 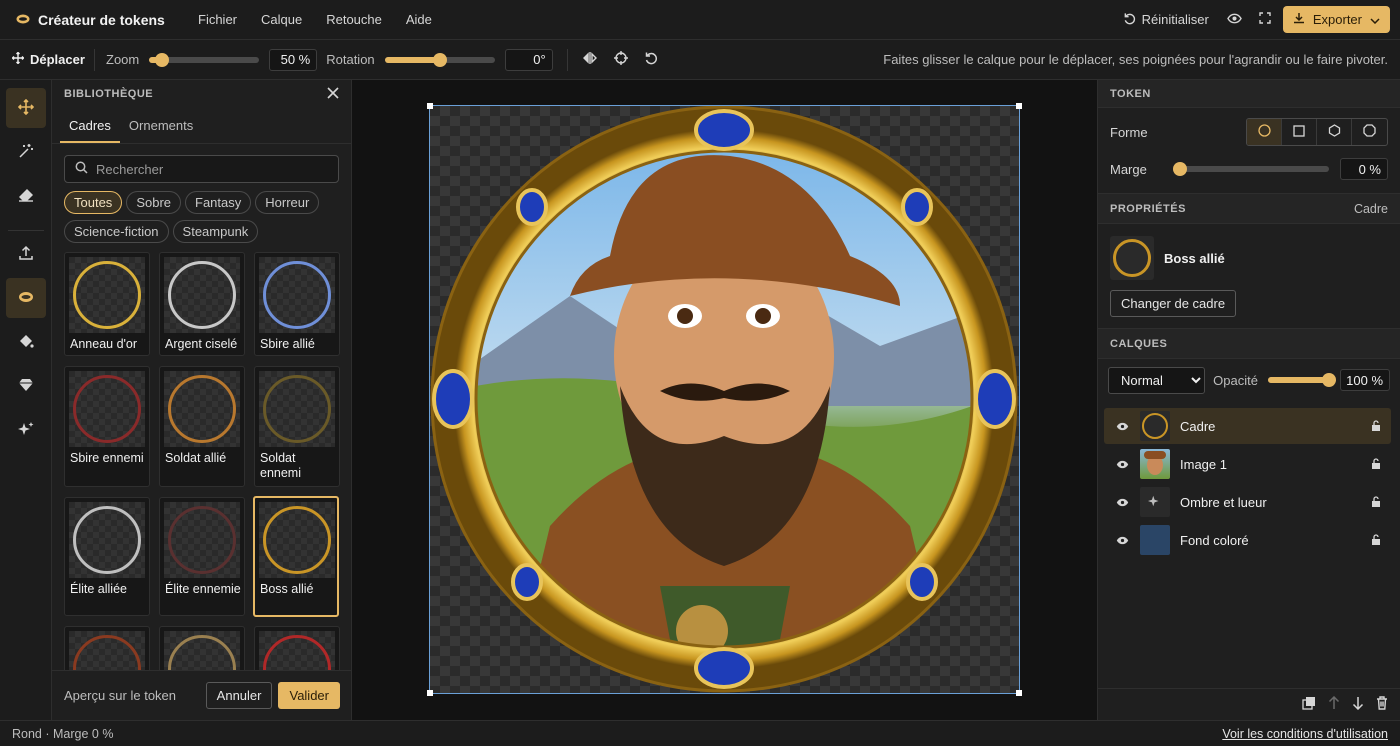 What do you see at coordinates (1251, 169) in the screenshot?
I see `margin-slider` at bounding box center [1251, 169].